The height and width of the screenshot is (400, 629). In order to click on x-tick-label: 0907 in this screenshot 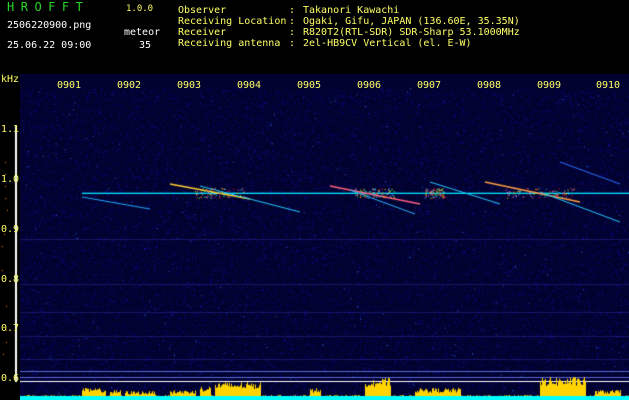, I will do `click(429, 85)`.